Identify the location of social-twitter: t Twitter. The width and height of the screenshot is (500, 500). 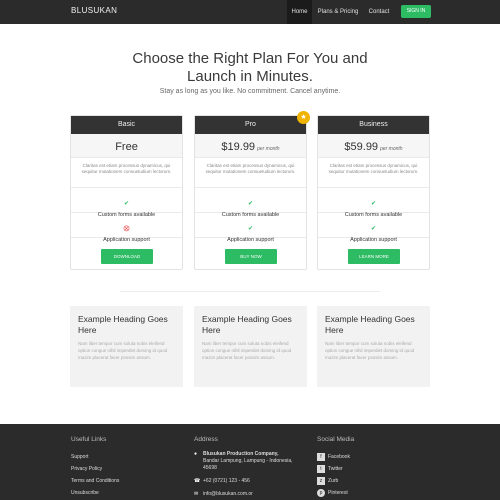
(335, 469).